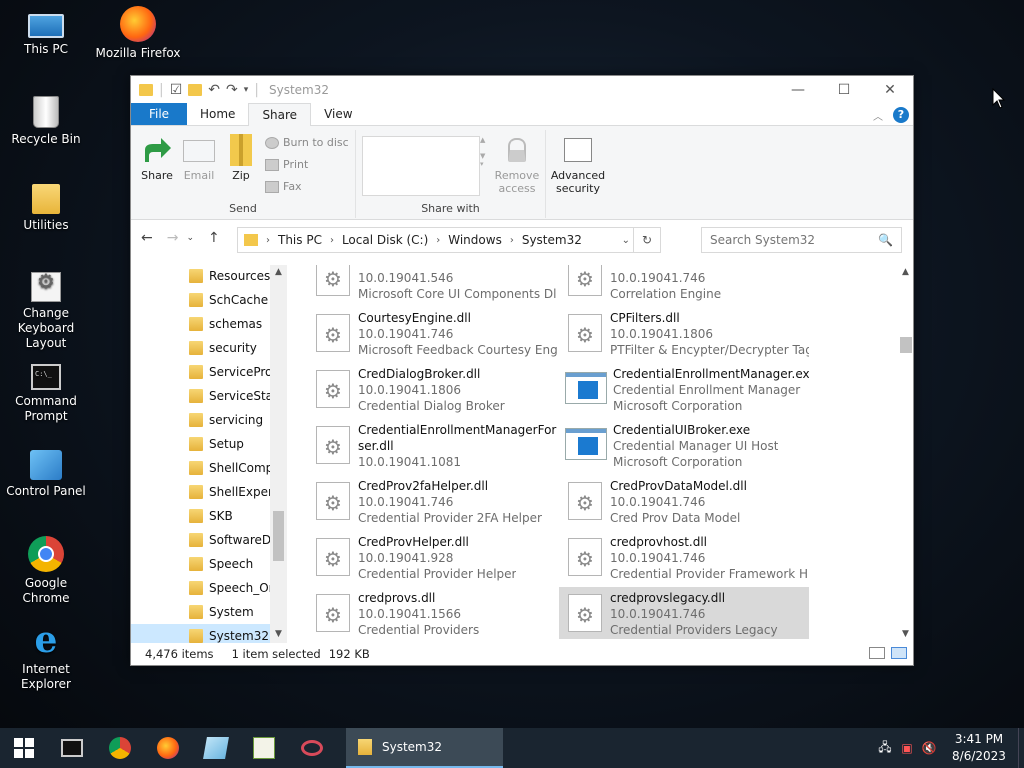 Image resolution: width=1024 pixels, height=768 pixels. Describe the element at coordinates (307, 142) in the screenshot. I see `burn-to-disc-button: Burn to disc` at that location.